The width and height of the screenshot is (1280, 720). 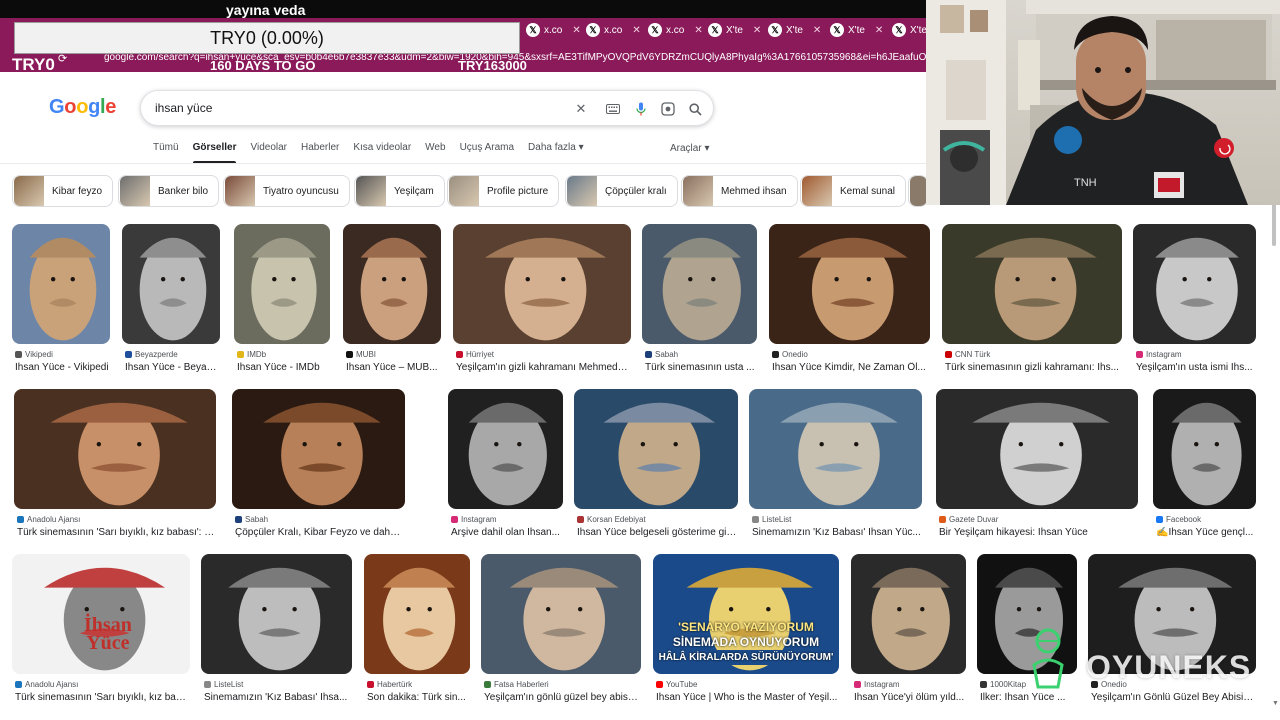 I want to click on result-source: 1000Kitap, so click(x=1003, y=684).